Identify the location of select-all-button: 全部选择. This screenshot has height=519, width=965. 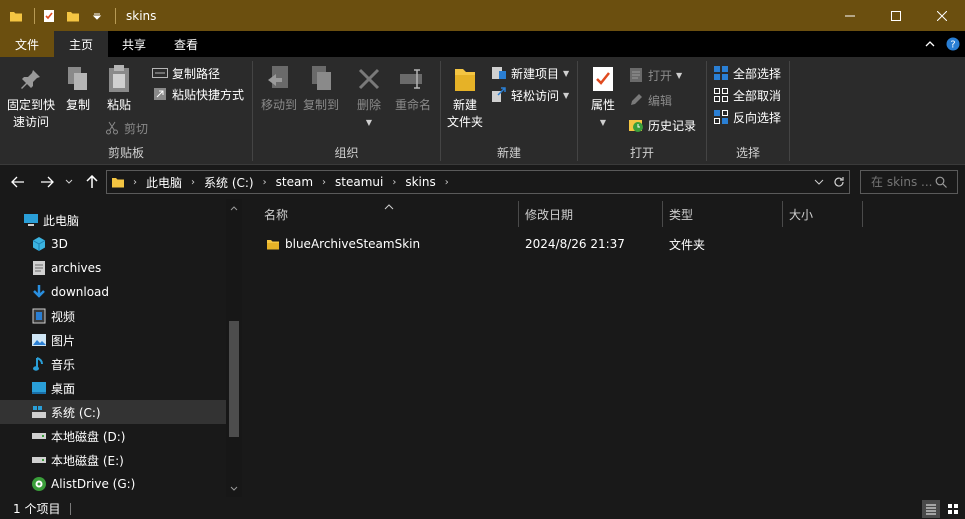
(747, 73).